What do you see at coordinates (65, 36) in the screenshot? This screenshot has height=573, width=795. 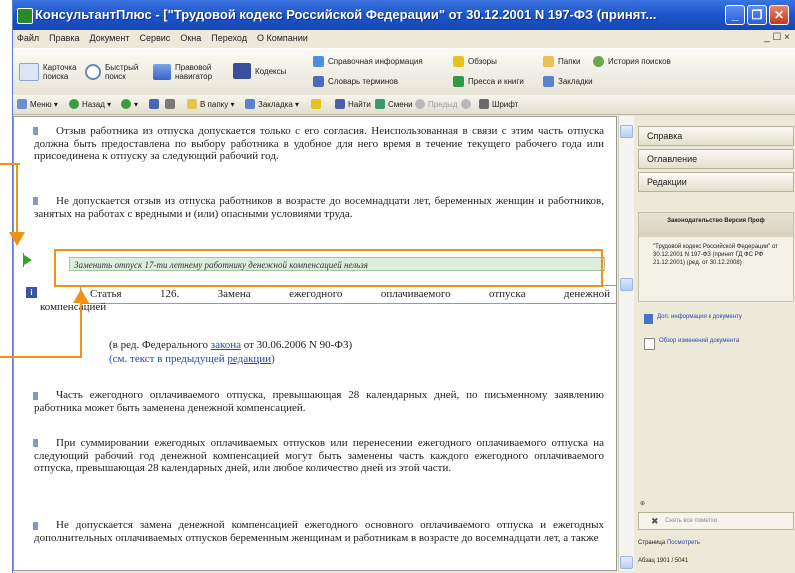 I see `menu-edit: Правка` at bounding box center [65, 36].